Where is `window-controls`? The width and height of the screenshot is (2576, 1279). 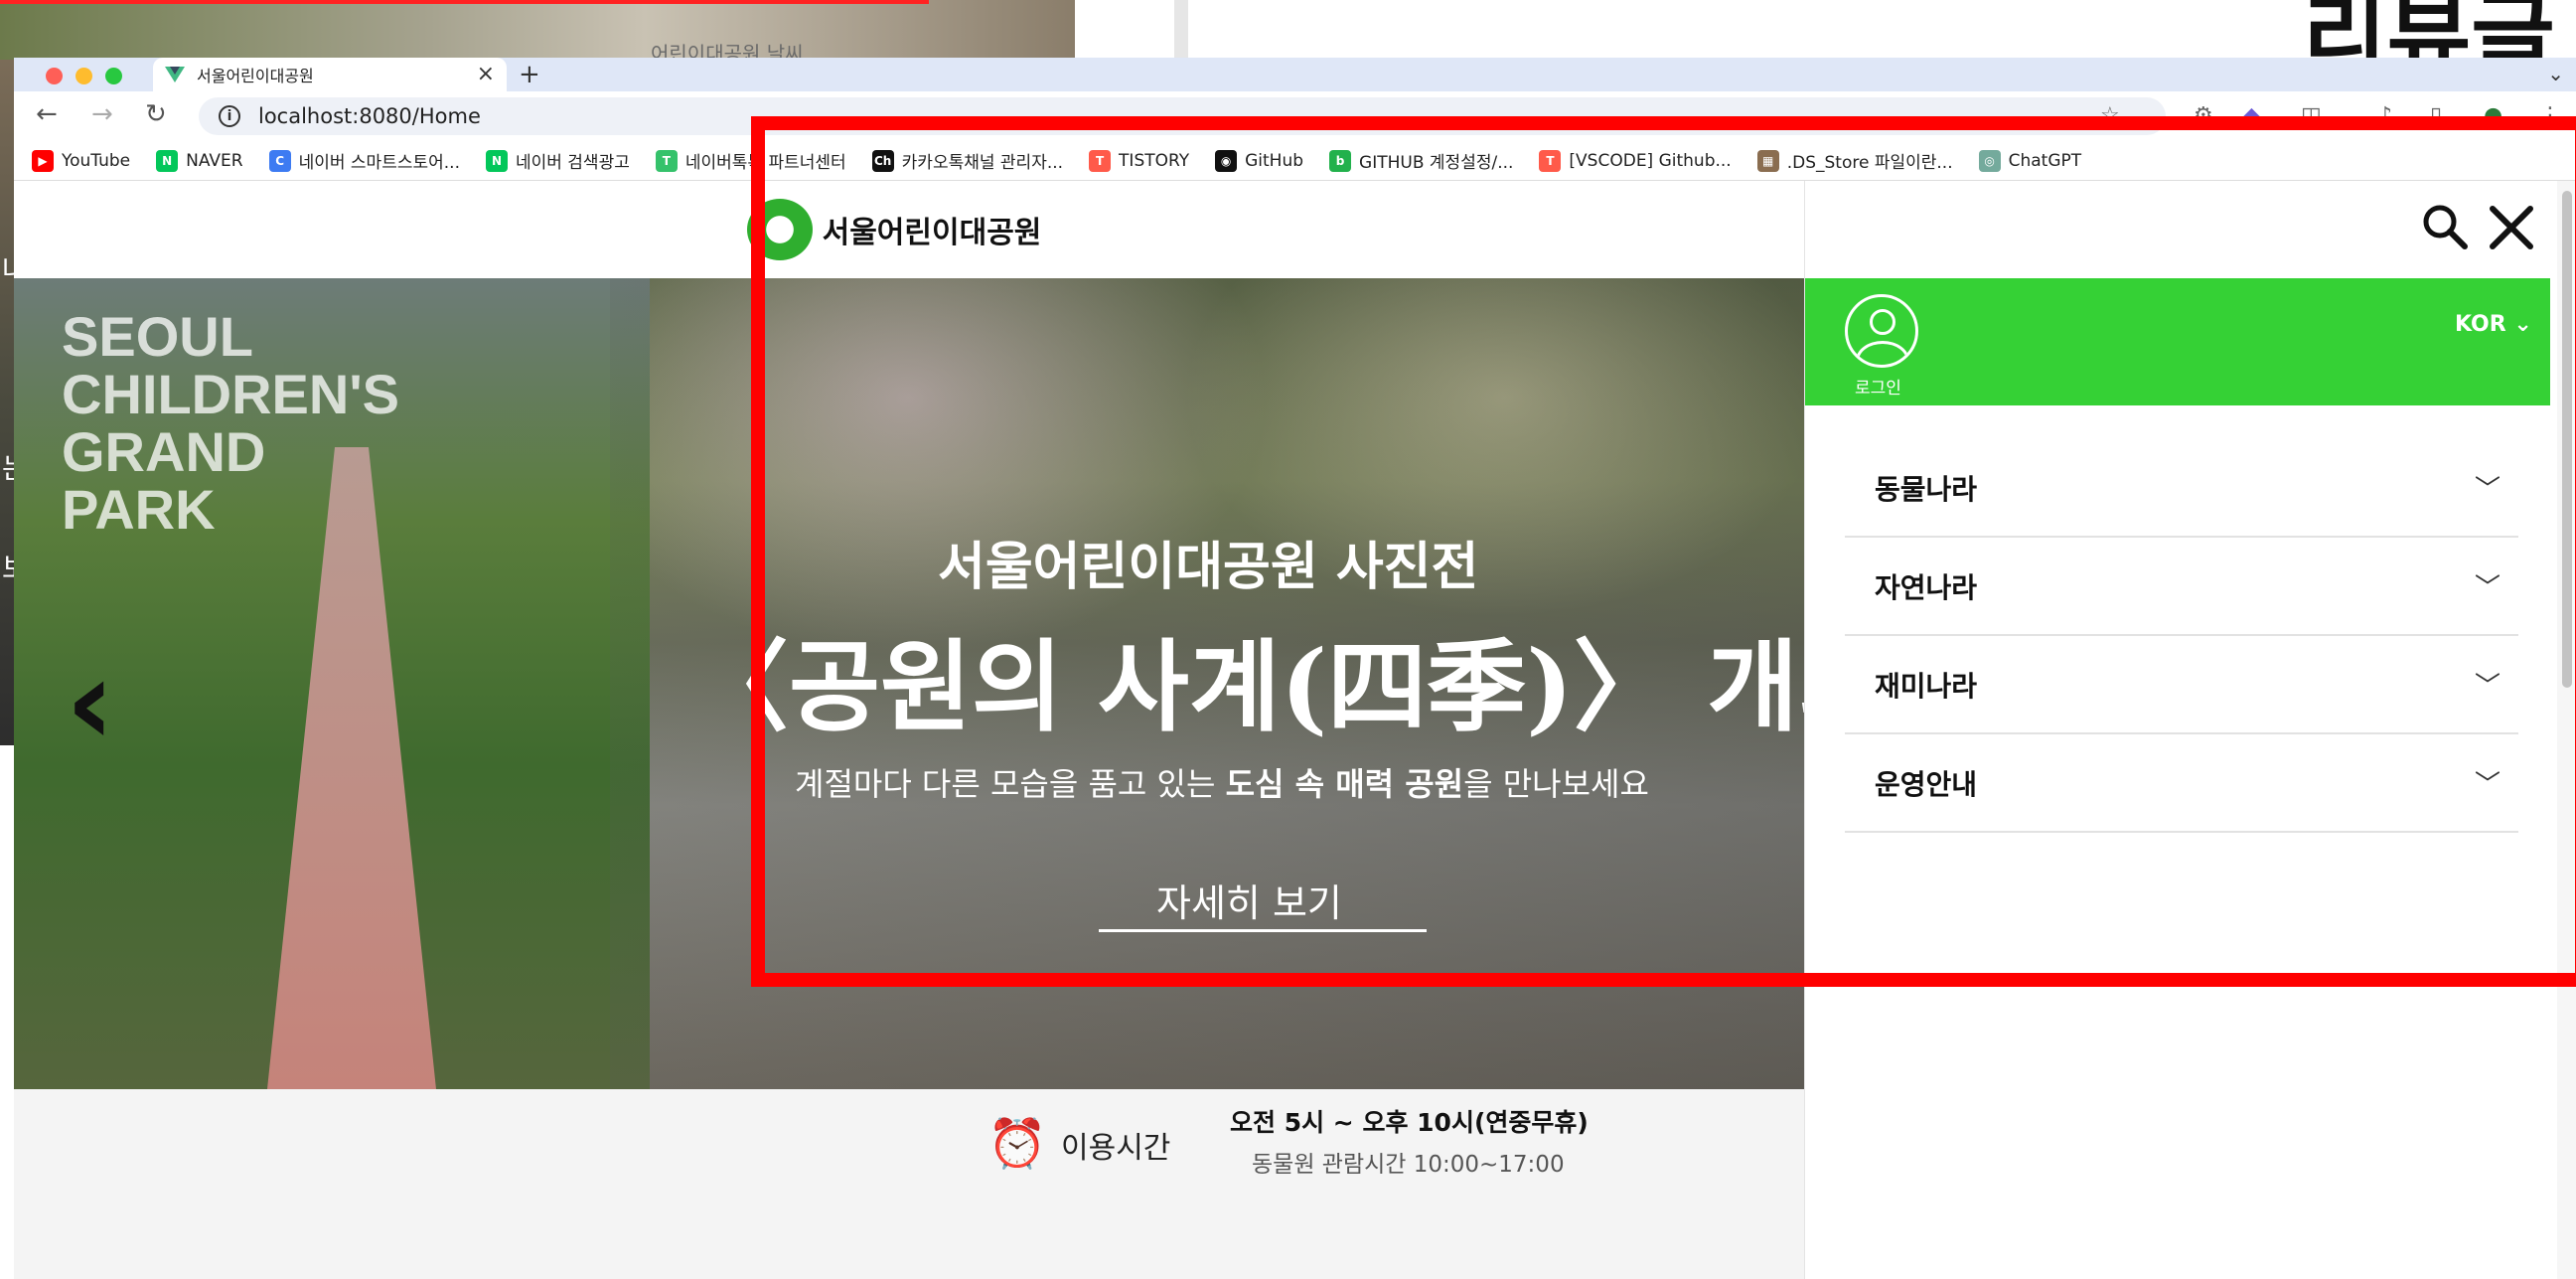 window-controls is located at coordinates (84, 76).